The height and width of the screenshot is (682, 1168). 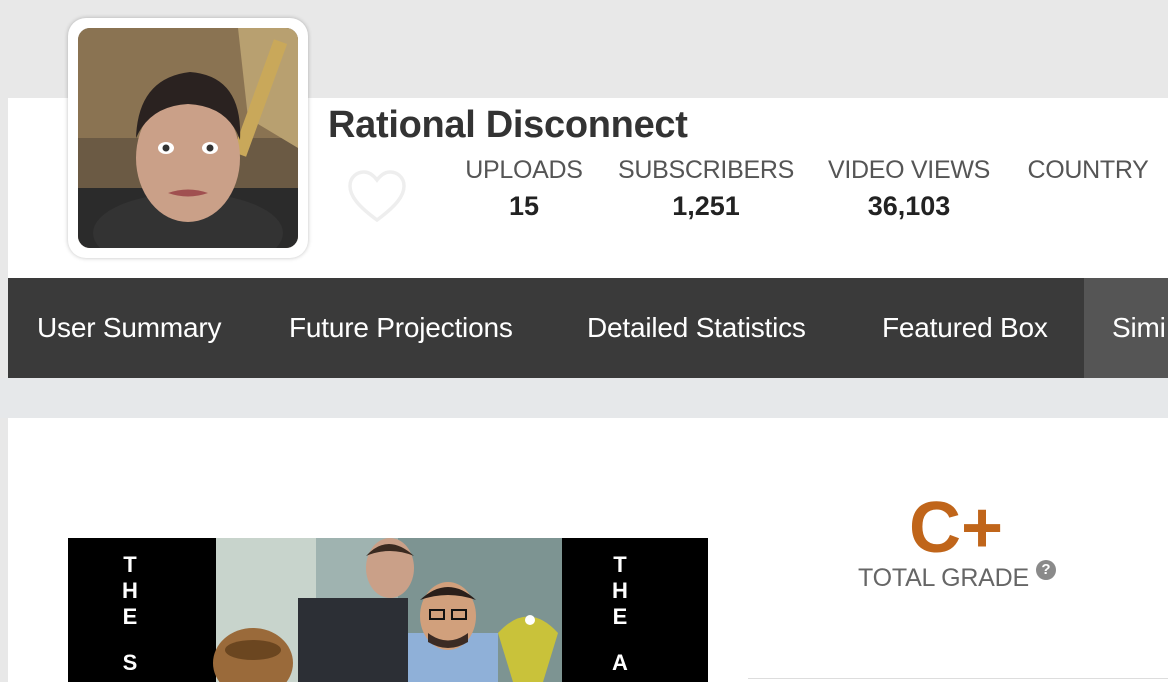 I want to click on stat-video-views: VIDEO VIEWS 36,103, so click(x=909, y=189).